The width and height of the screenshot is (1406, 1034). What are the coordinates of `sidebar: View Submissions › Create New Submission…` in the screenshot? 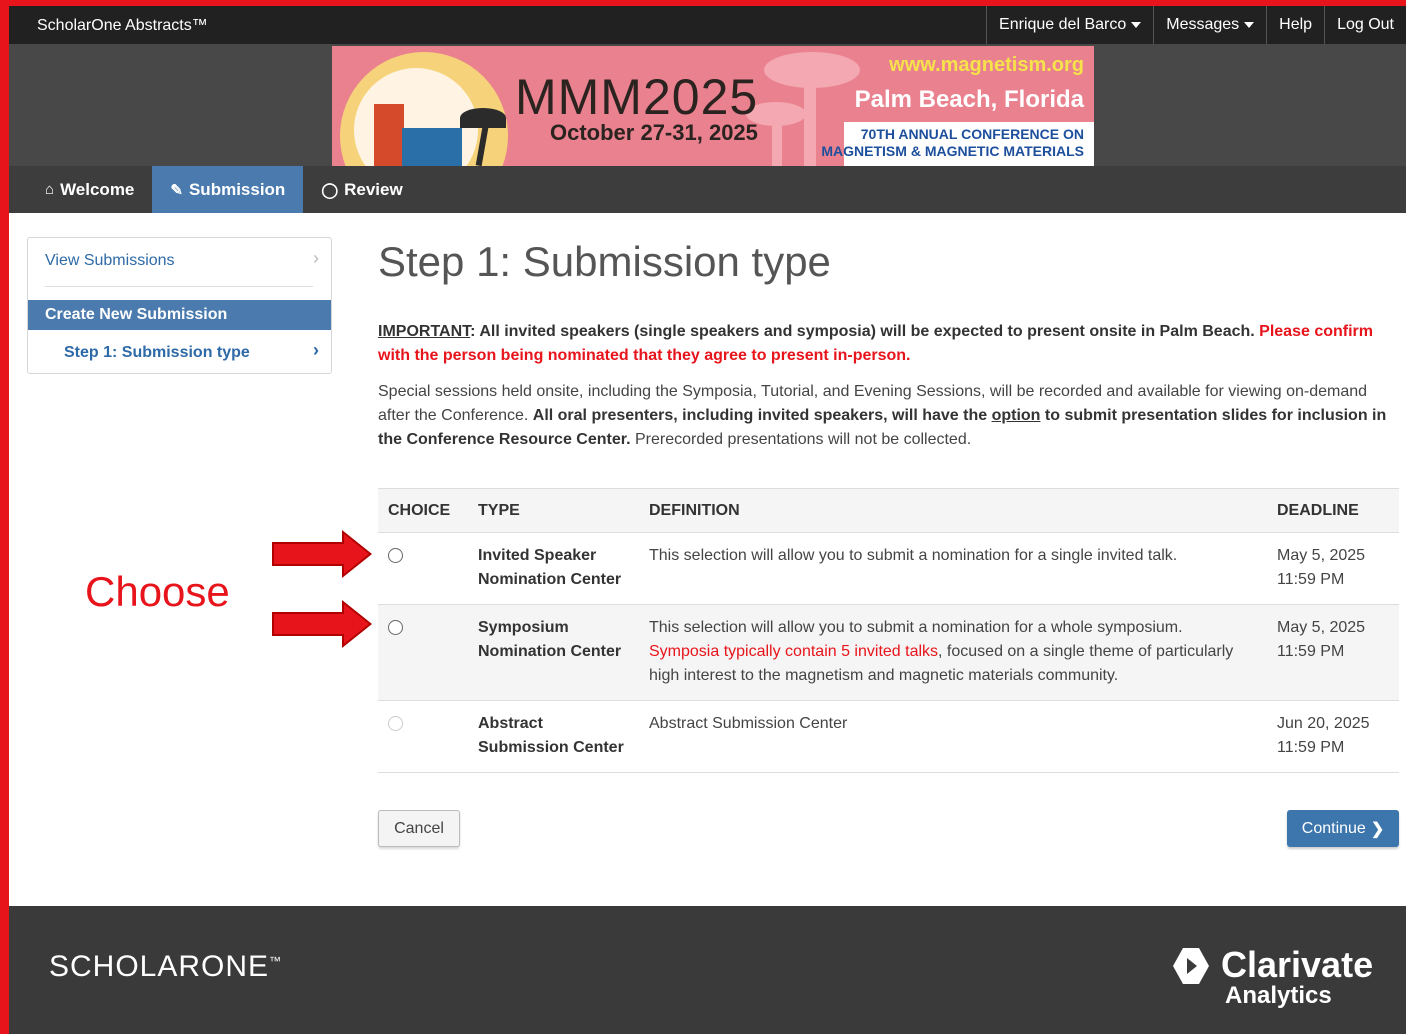 It's located at (179, 305).